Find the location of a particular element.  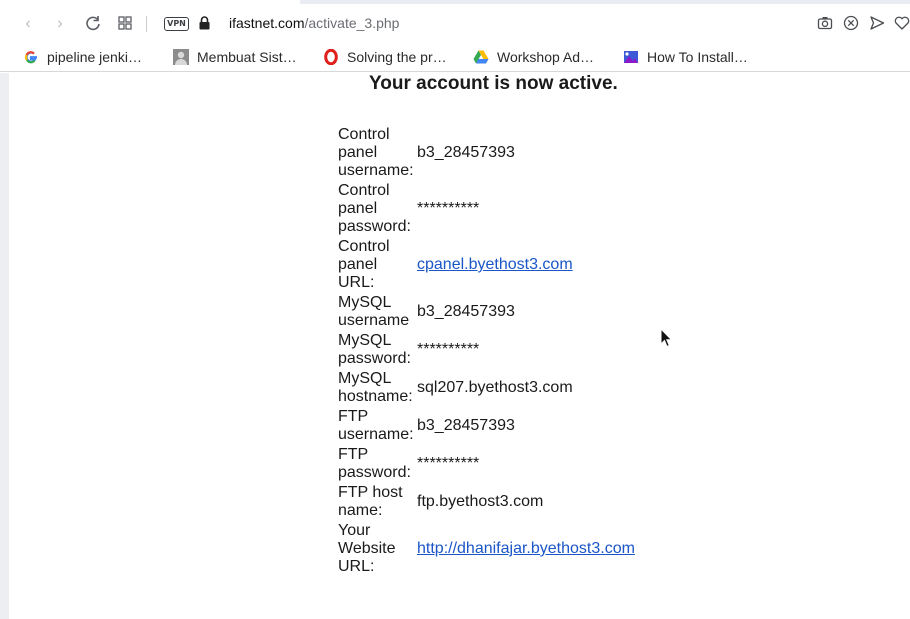

camera-icon is located at coordinates (825, 23).